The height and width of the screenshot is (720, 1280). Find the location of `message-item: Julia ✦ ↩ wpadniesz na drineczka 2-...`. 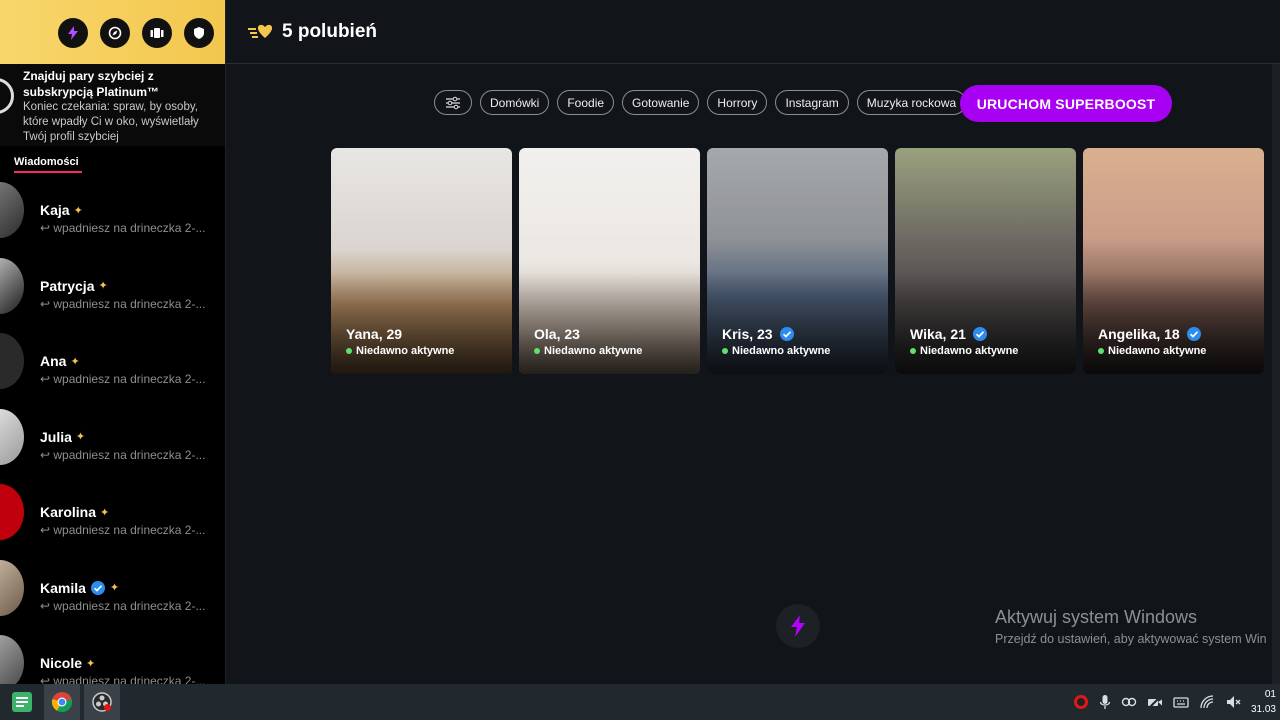

message-item: Julia ✦ ↩ wpadniesz na drineczka 2-... is located at coordinates (112, 440).